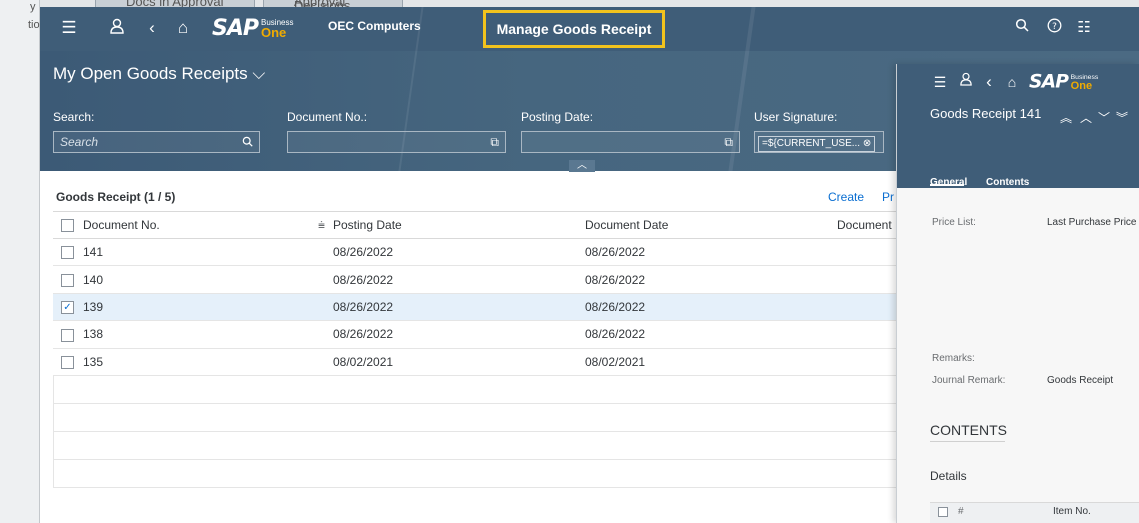  I want to click on journal-remark-label: Journal Remark:, so click(969, 380).